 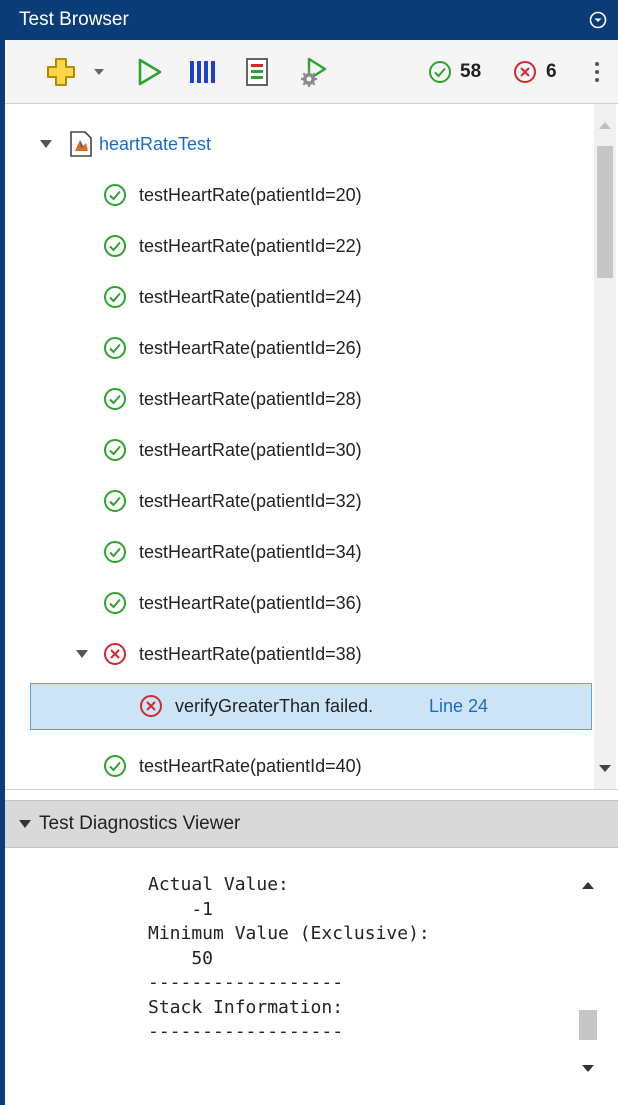 What do you see at coordinates (551, 71) in the screenshot?
I see `failed-count: 6` at bounding box center [551, 71].